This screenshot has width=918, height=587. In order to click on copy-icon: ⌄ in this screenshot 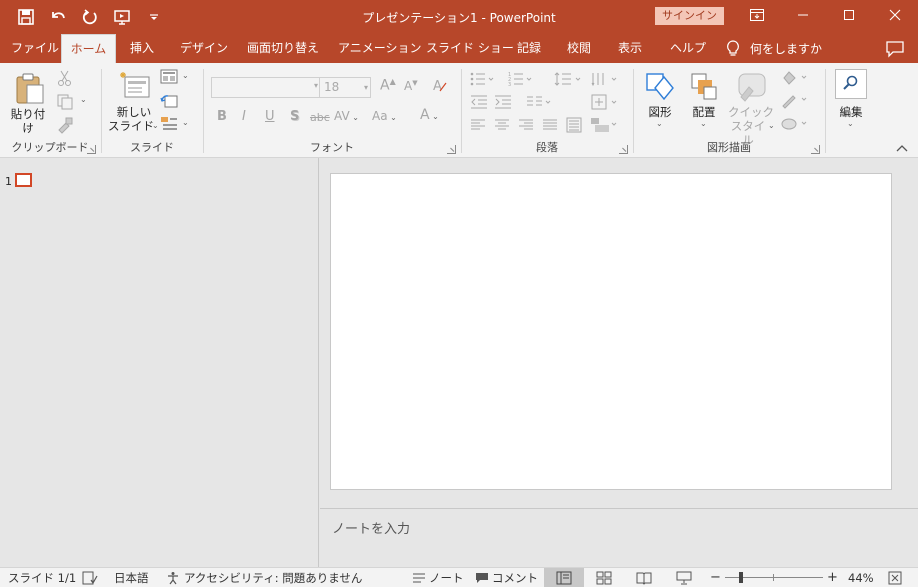, I will do `click(73, 102)`.